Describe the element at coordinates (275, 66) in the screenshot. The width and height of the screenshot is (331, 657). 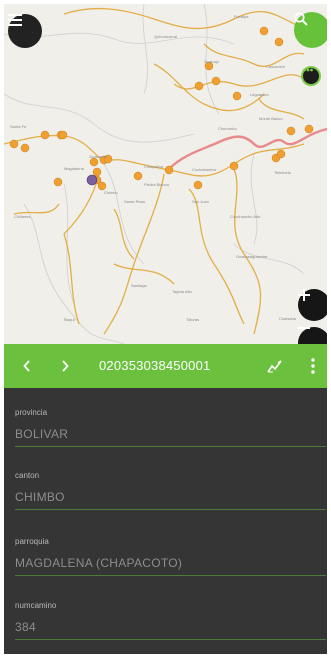
I see `map-label: Cascaoshi` at that location.